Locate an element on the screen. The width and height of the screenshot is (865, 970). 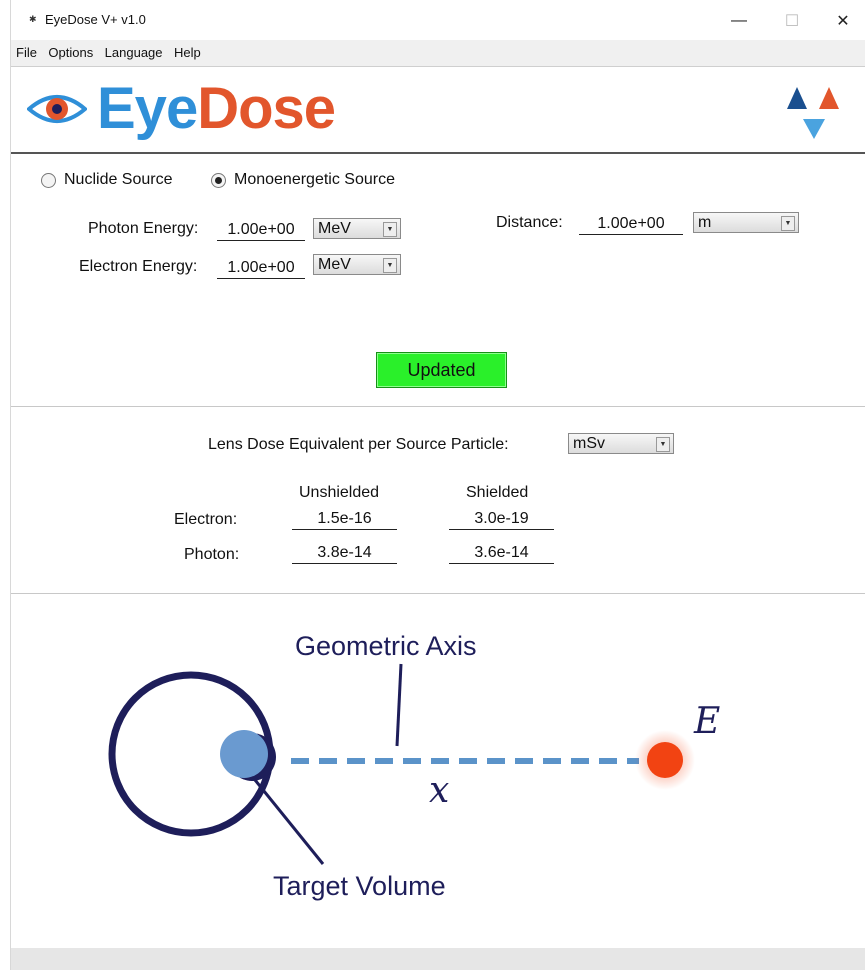
status-bar is located at coordinates (438, 959).